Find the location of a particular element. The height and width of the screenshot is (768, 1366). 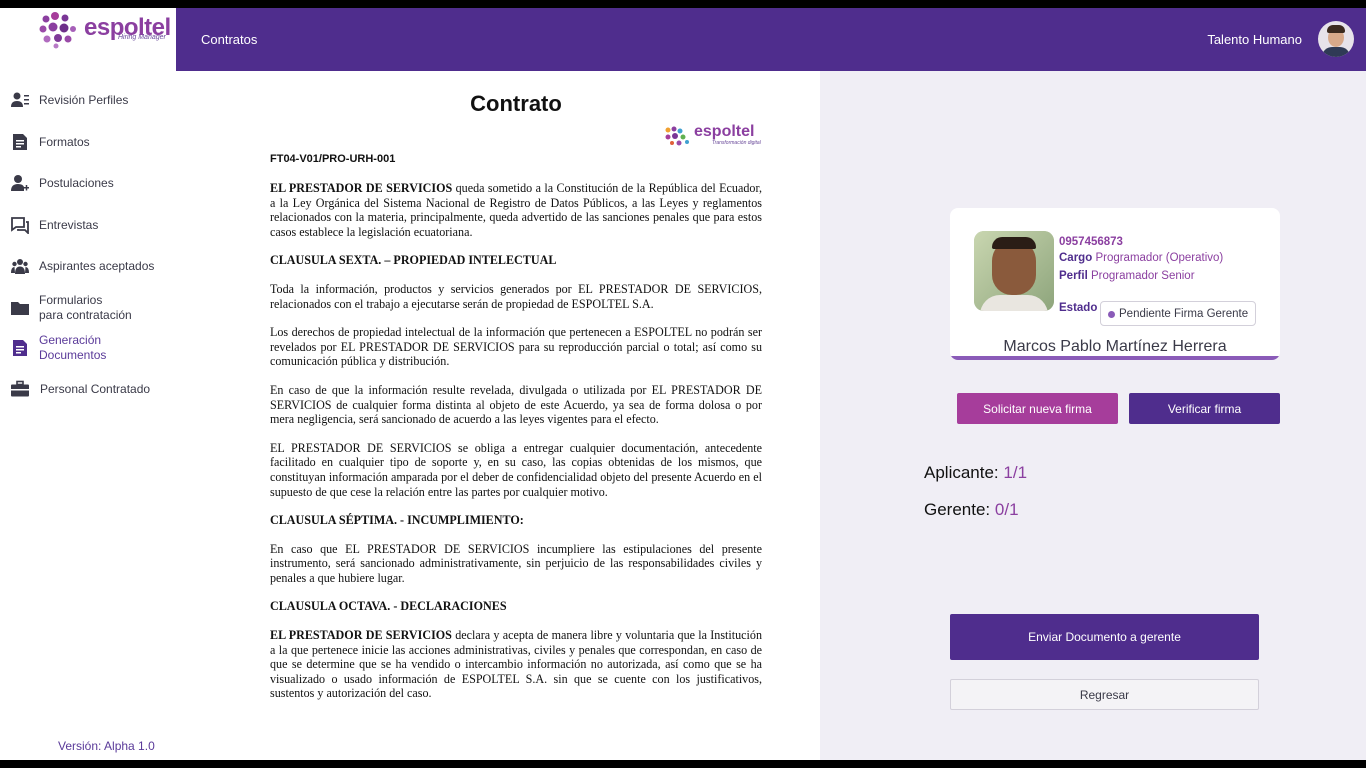

sidebar-item-label: Aspirantes aceptados is located at coordinates (97, 265).